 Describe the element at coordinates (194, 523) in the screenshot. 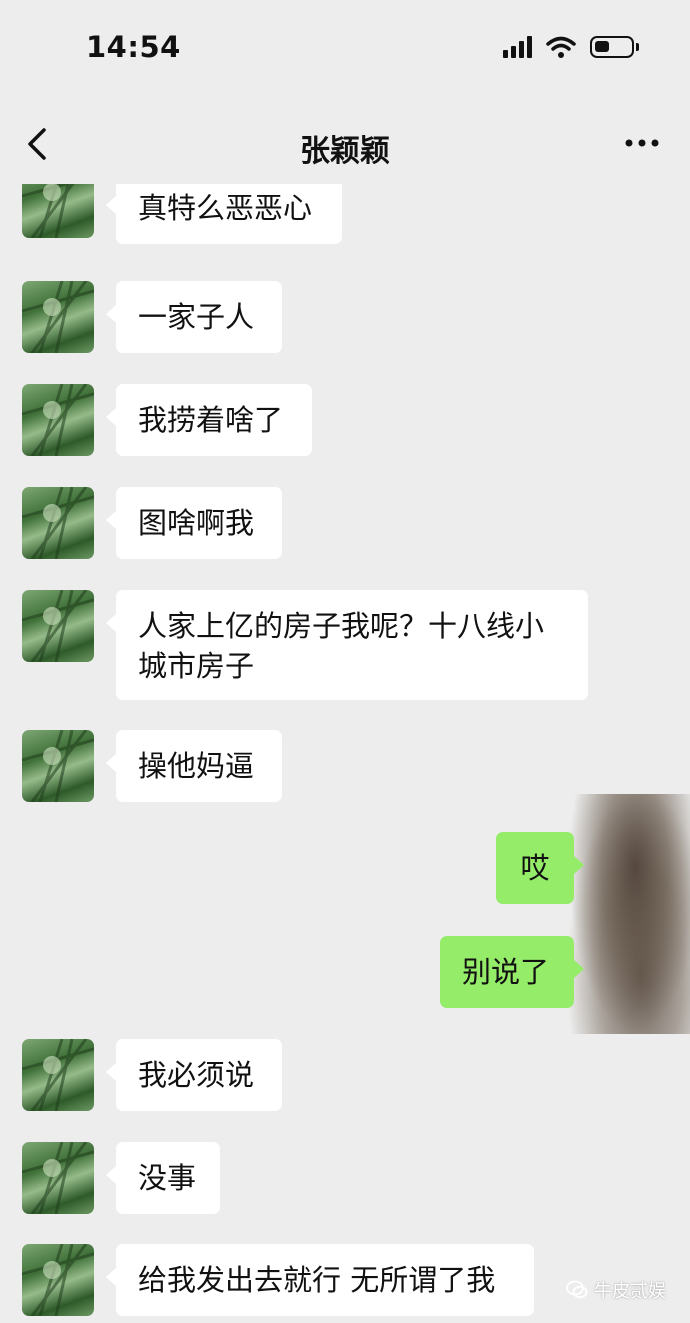

I see `contact-bubble: 图啥啊我` at that location.